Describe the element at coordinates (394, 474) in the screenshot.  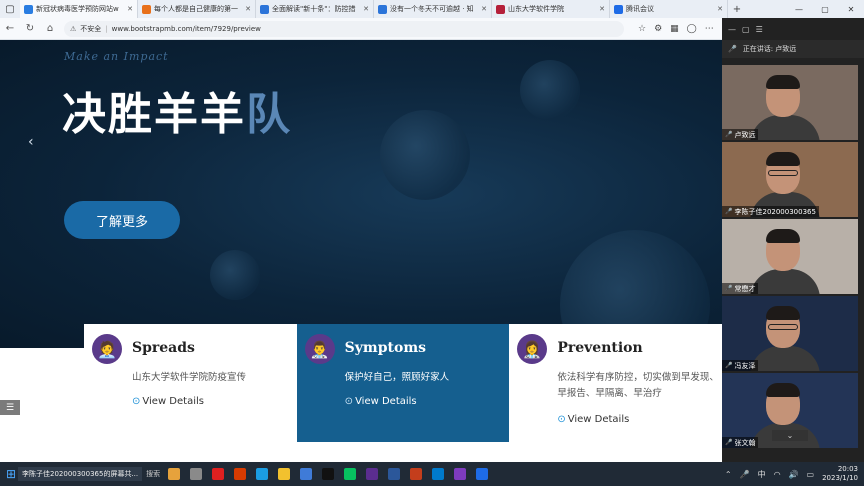
I see `word-icon` at that location.